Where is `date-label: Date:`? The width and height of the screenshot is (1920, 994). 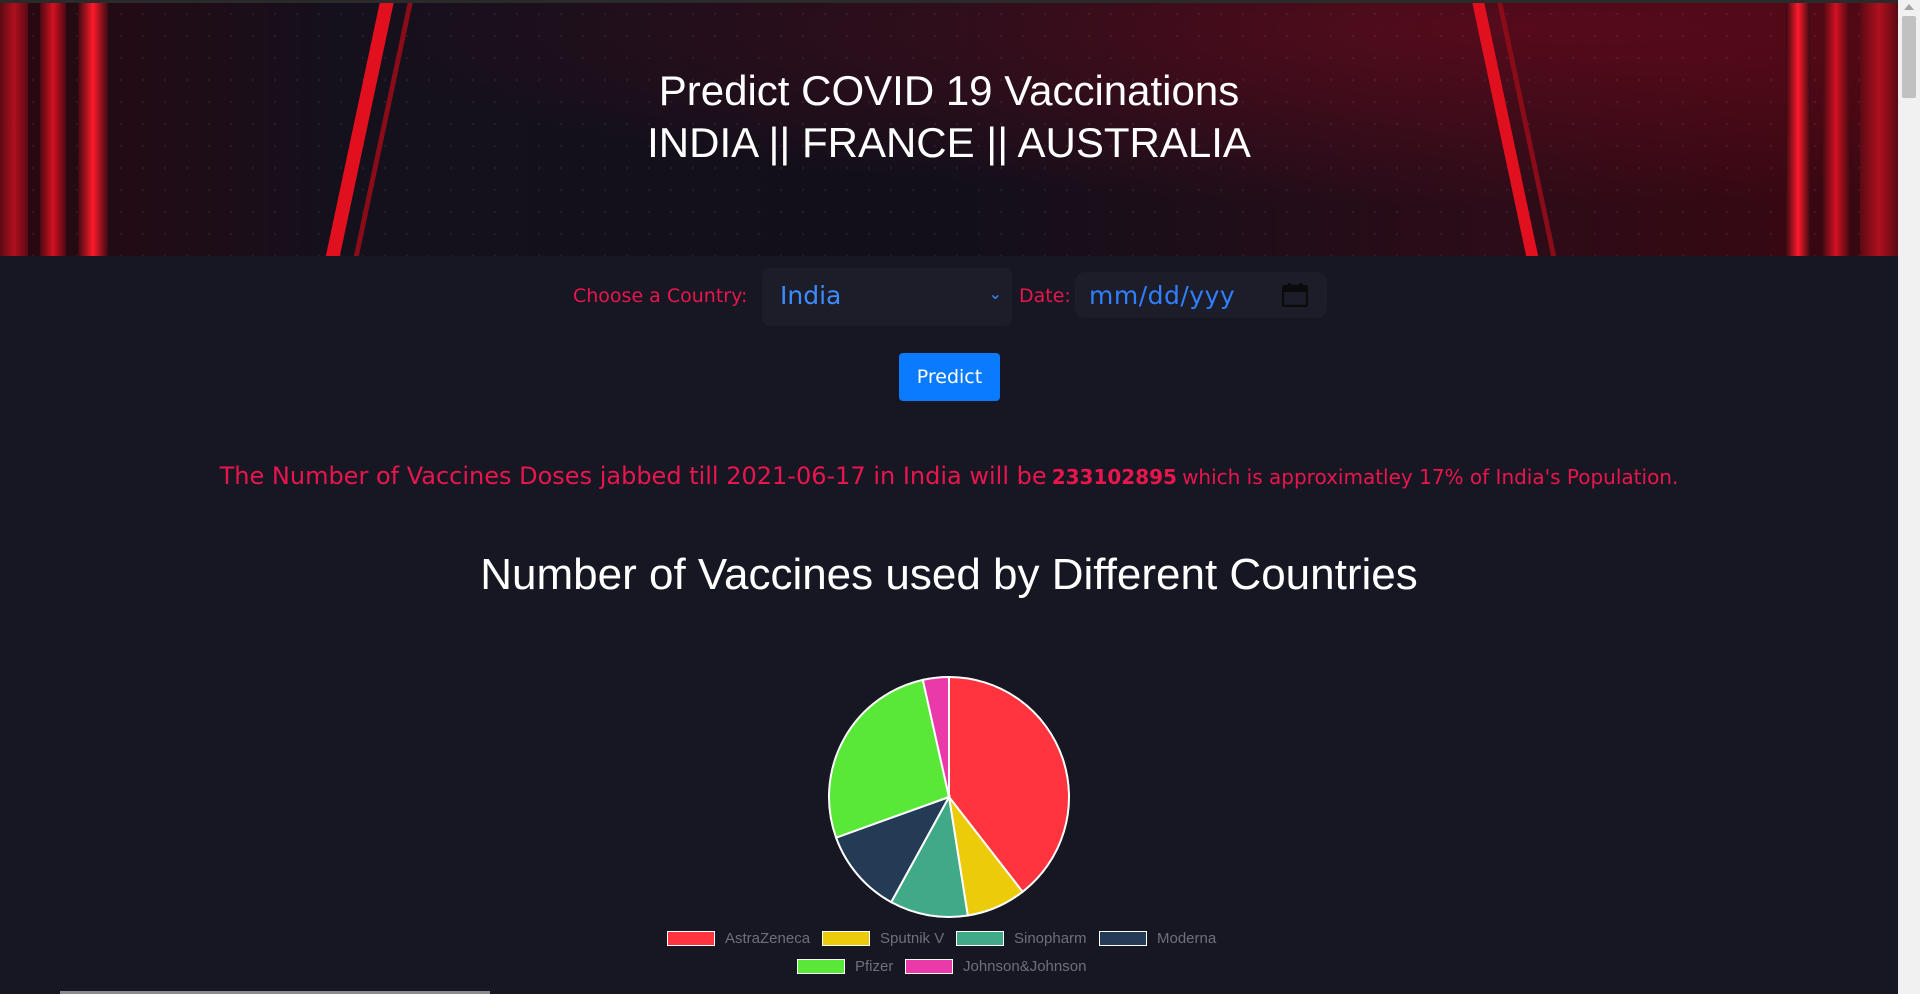 date-label: Date: is located at coordinates (1045, 296).